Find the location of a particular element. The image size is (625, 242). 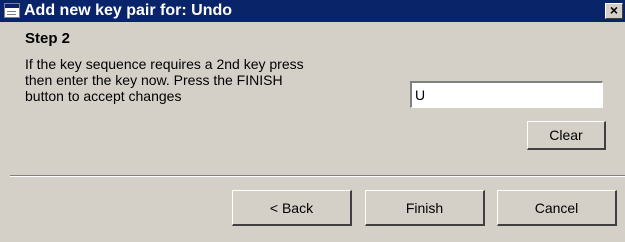

back-button: < Back is located at coordinates (292, 208).